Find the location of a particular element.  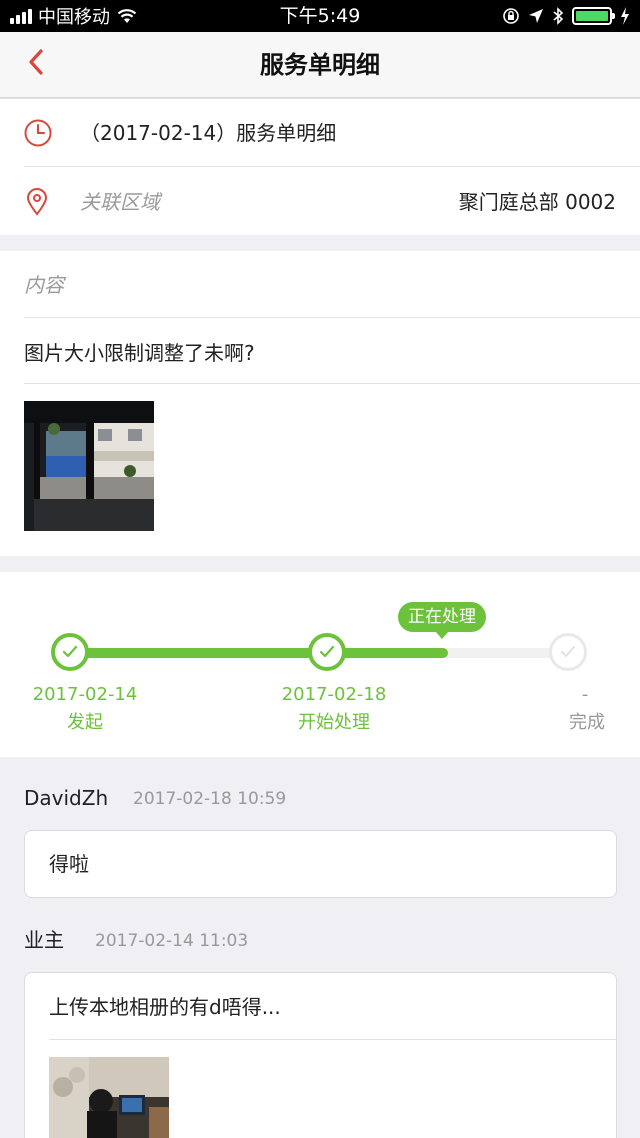

step-label-complete: 完成 is located at coordinates (587, 722).